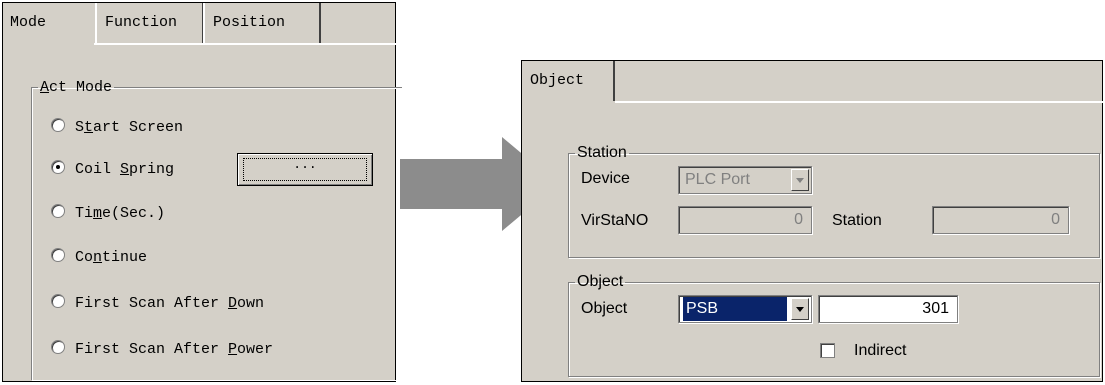  What do you see at coordinates (262, 23) in the screenshot?
I see `tab-position: Position` at bounding box center [262, 23].